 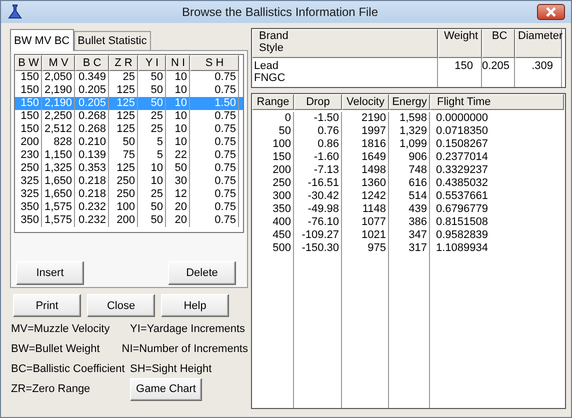 What do you see at coordinates (326, 170) in the screenshot?
I see `table-cell-text: -7.13` at bounding box center [326, 170].